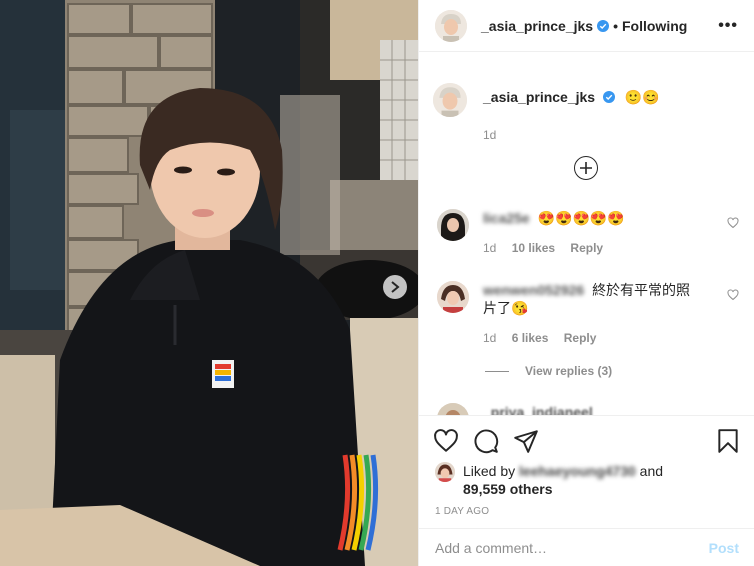  I want to click on commenter-username: lica25e, so click(506, 218).